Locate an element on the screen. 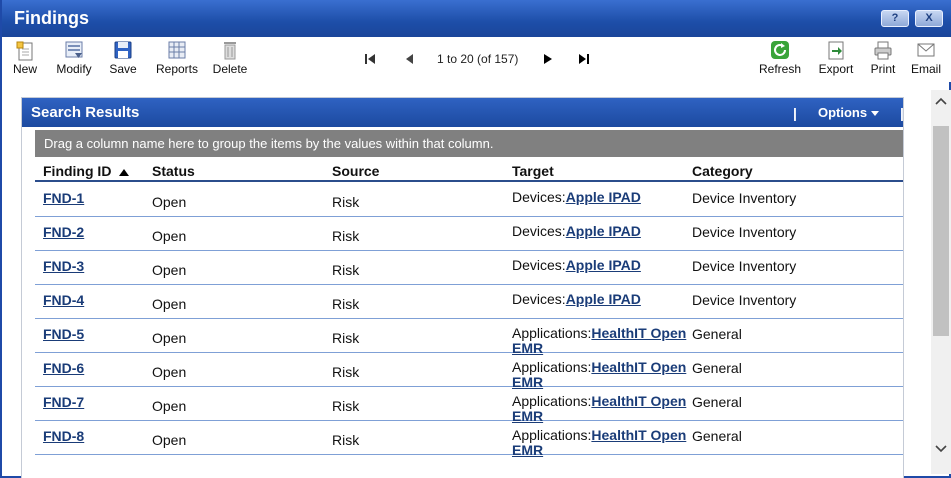 This screenshot has width=951, height=478. refresh-label: Refresh is located at coordinates (780, 69).